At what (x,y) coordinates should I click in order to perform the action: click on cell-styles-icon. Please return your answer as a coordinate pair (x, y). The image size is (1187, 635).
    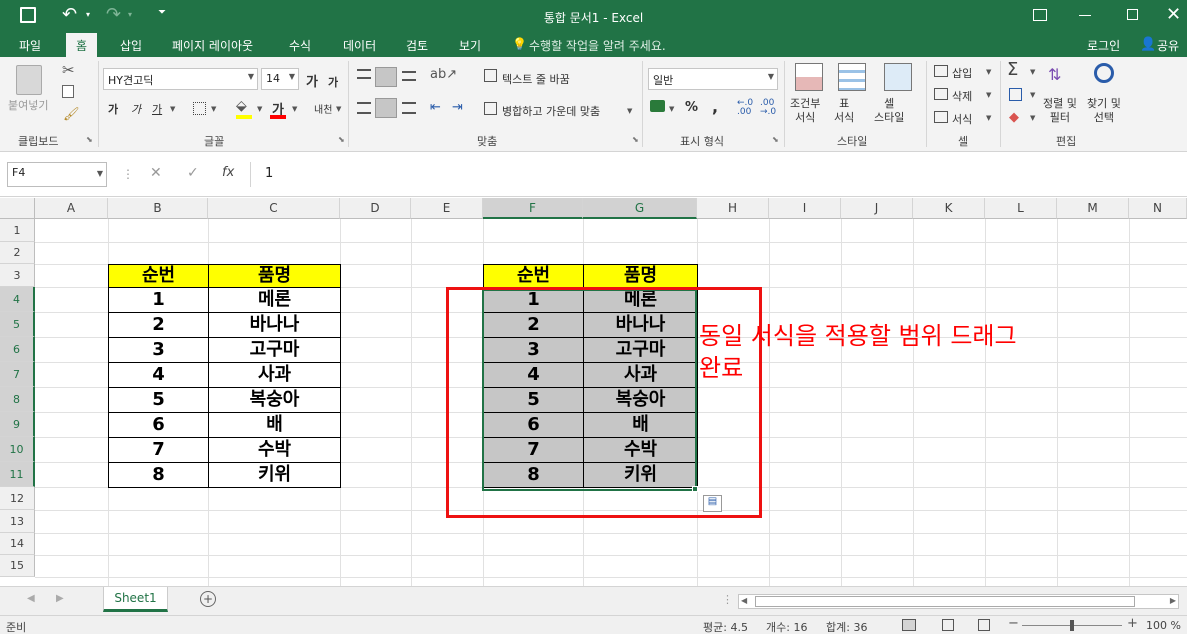
    Looking at the image, I should click on (898, 77).